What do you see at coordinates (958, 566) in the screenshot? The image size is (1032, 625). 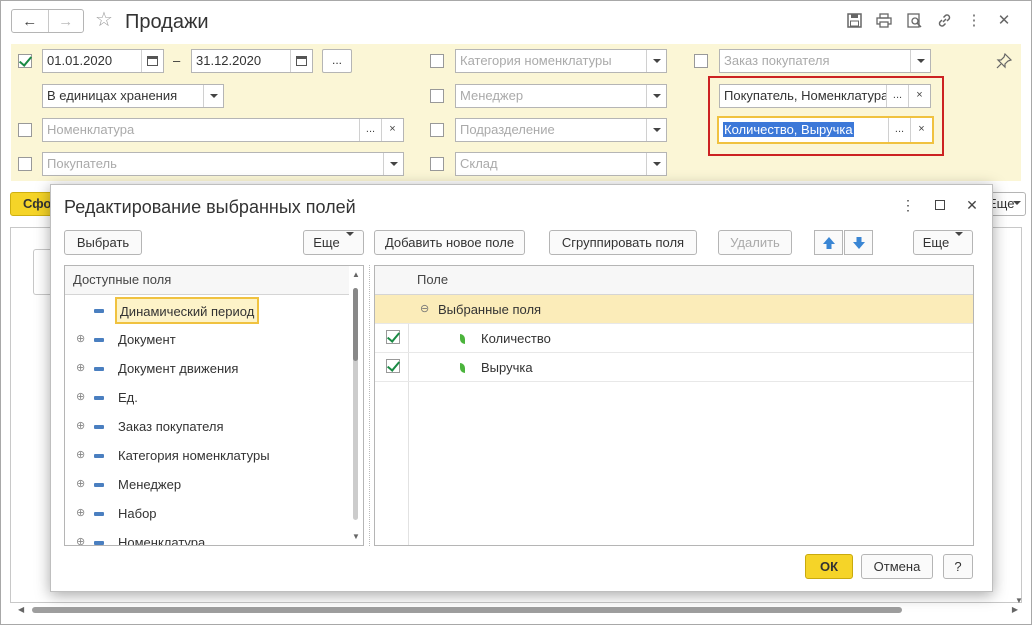 I see `help-button: ?` at bounding box center [958, 566].